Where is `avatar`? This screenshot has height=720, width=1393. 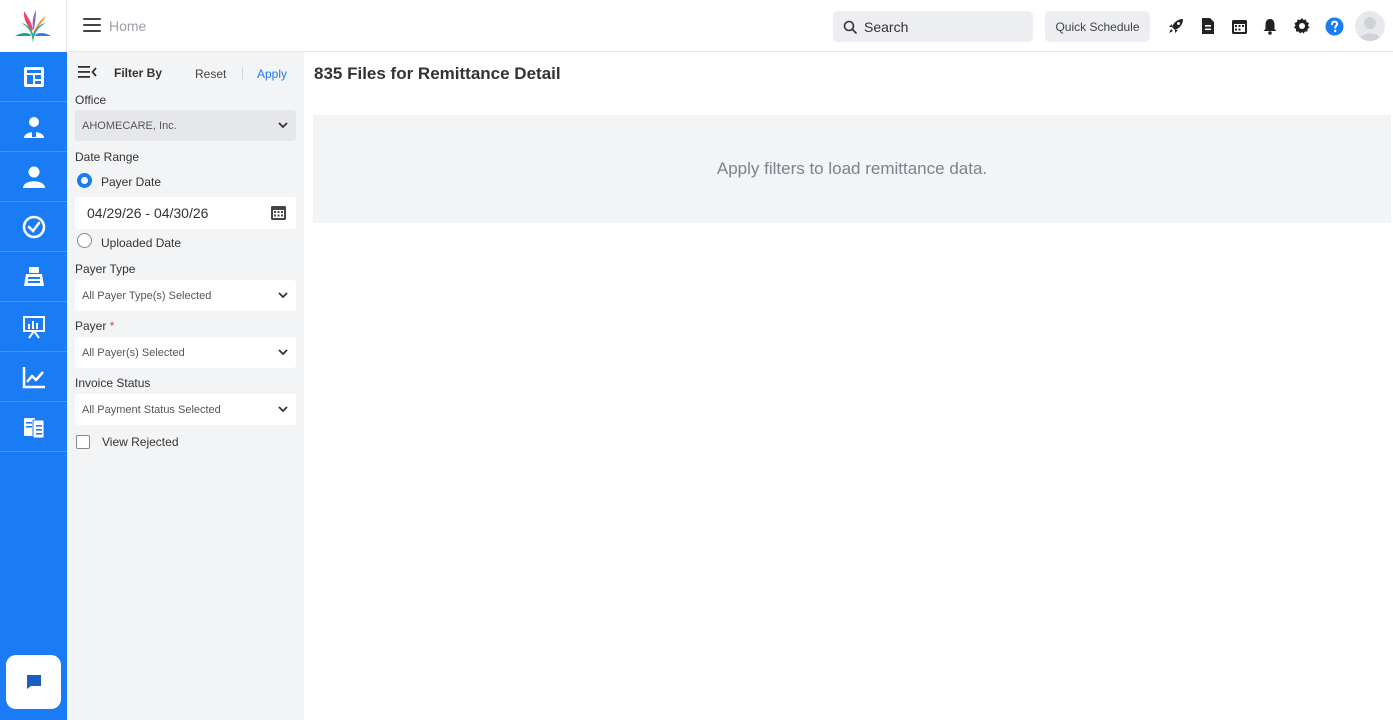 avatar is located at coordinates (1370, 26).